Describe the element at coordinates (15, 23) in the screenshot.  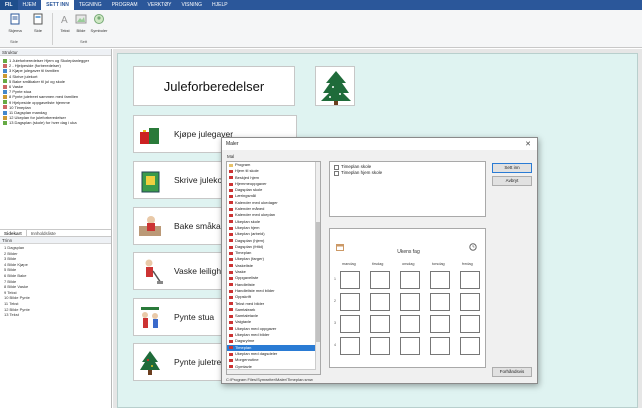
I see `form-button: Skjema` at that location.